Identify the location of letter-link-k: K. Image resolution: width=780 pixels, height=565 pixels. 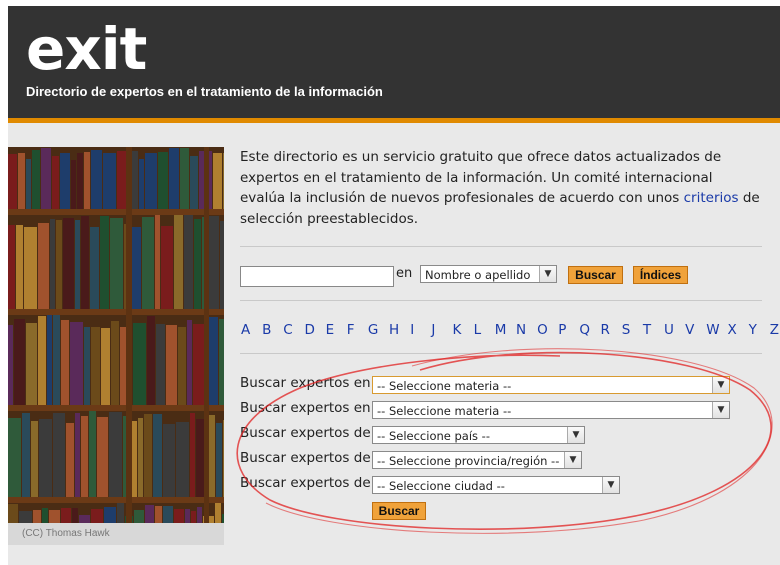
(457, 330).